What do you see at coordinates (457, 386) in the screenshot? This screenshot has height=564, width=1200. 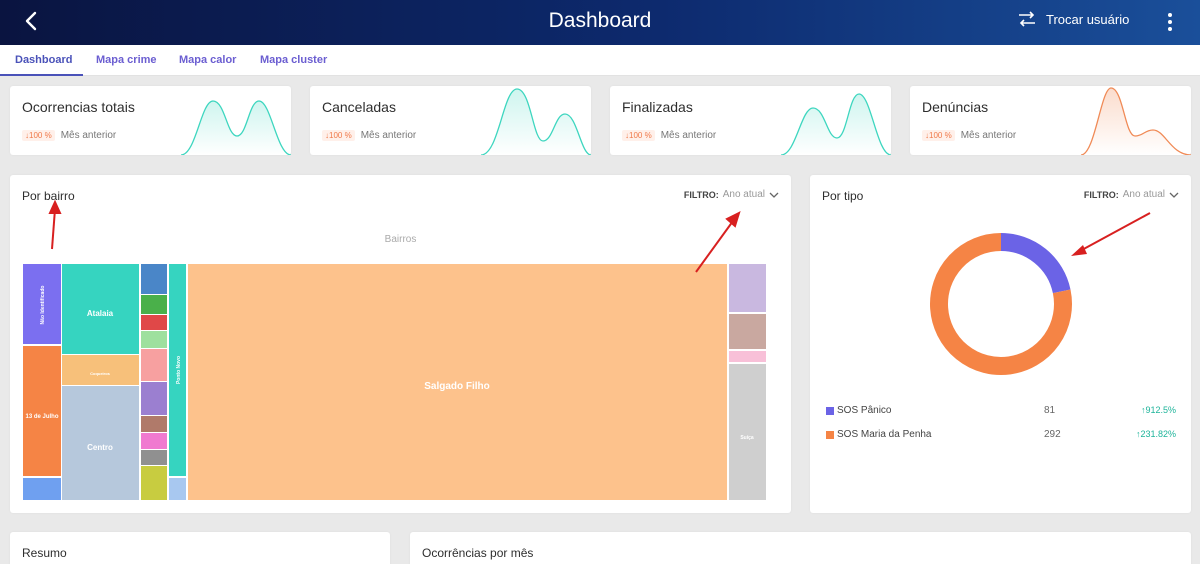 I see `treemap-label: Salgado Filho` at bounding box center [457, 386].